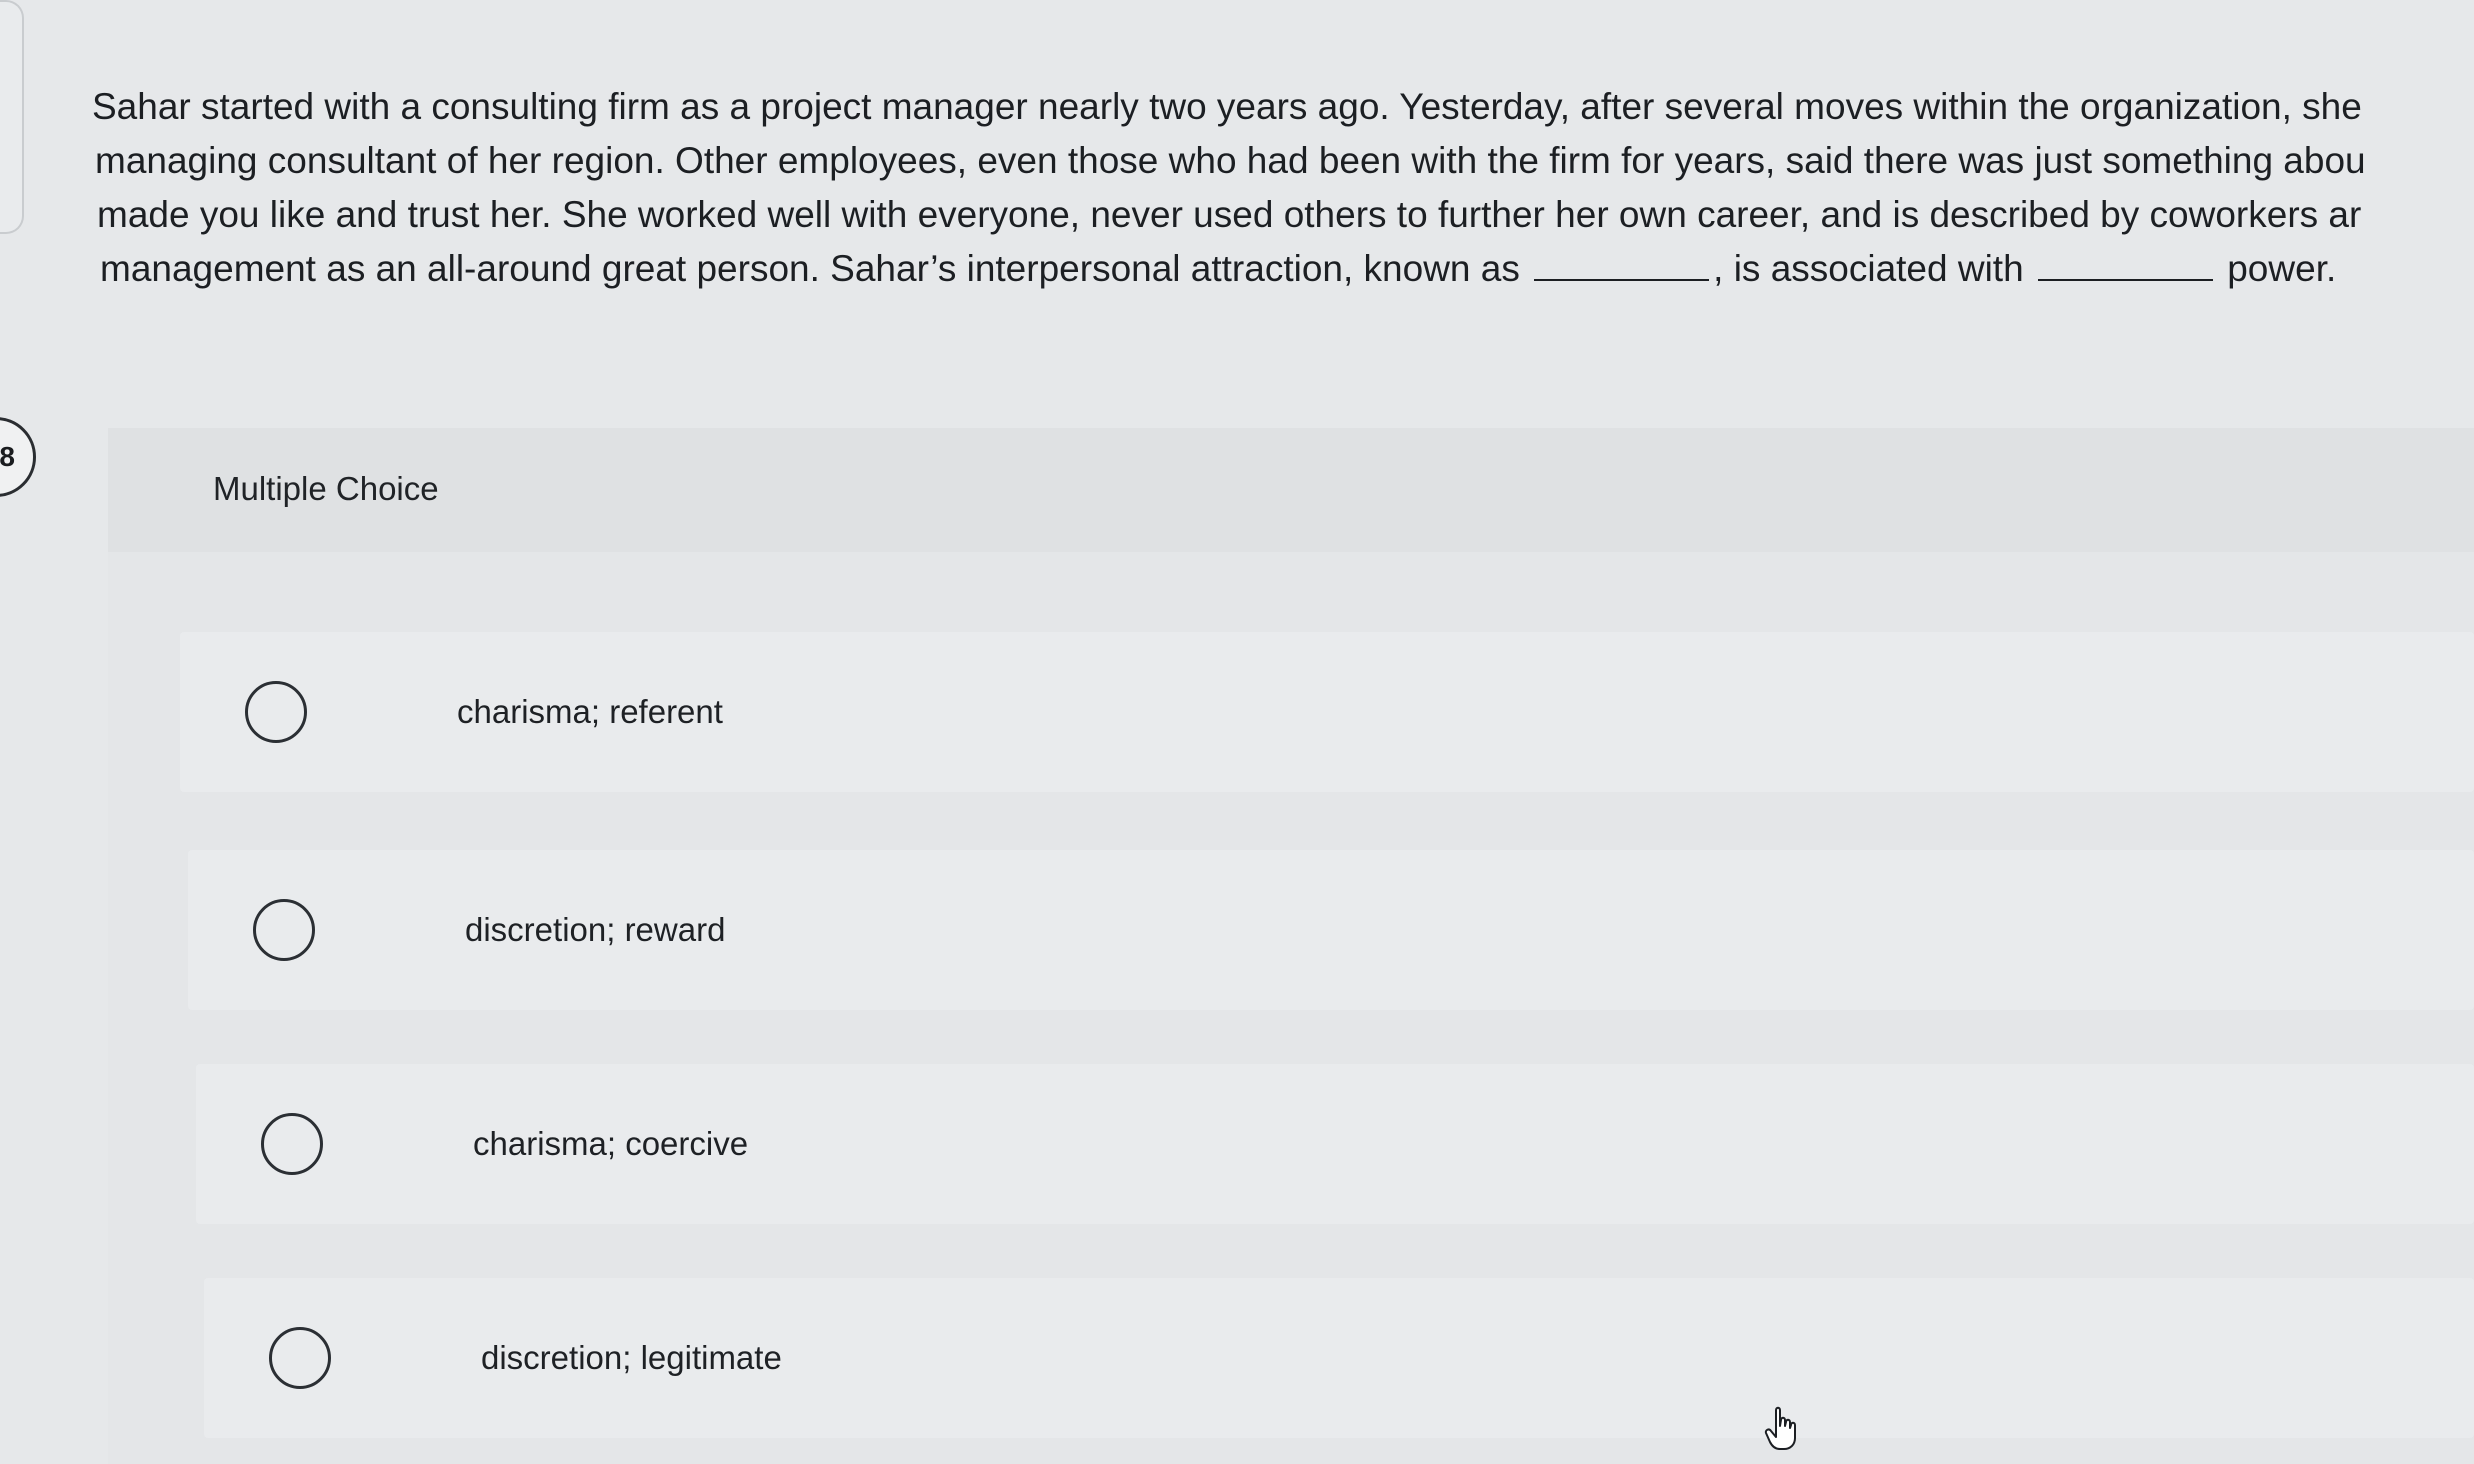 This screenshot has width=2474, height=1464. I want to click on option-label: discretion; legitimate, so click(631, 1357).